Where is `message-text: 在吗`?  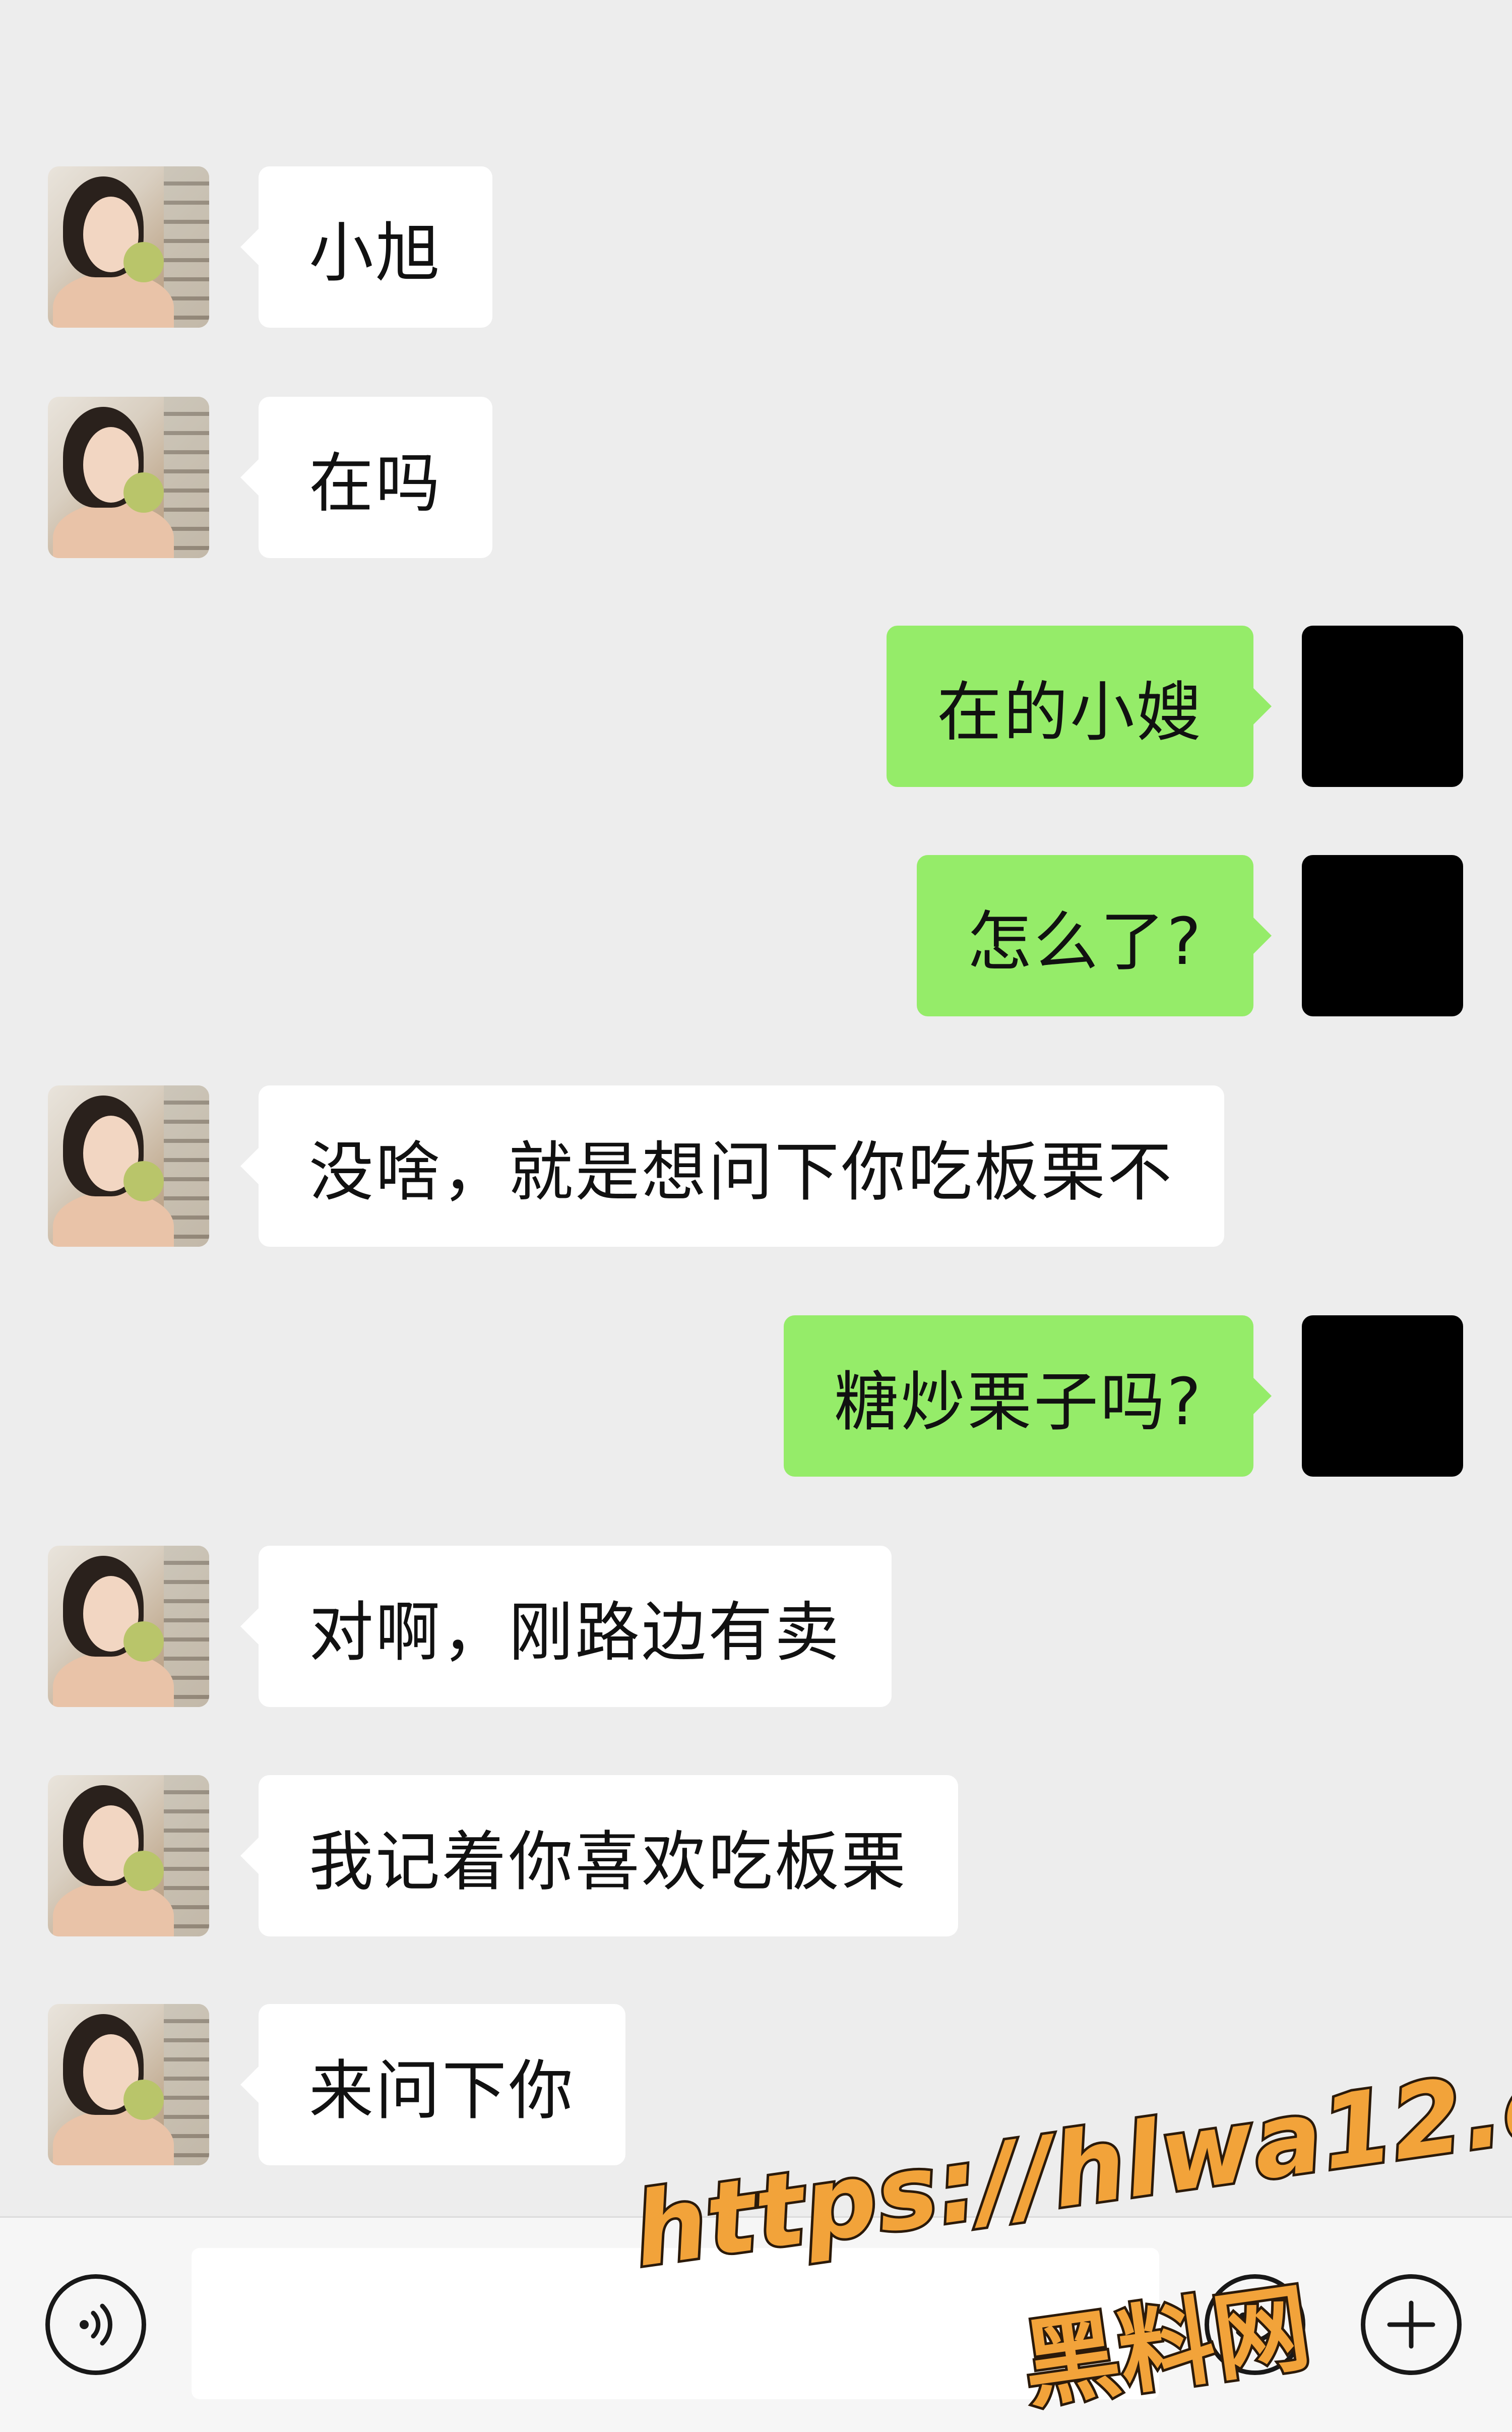
message-text: 在吗 is located at coordinates (376, 484).